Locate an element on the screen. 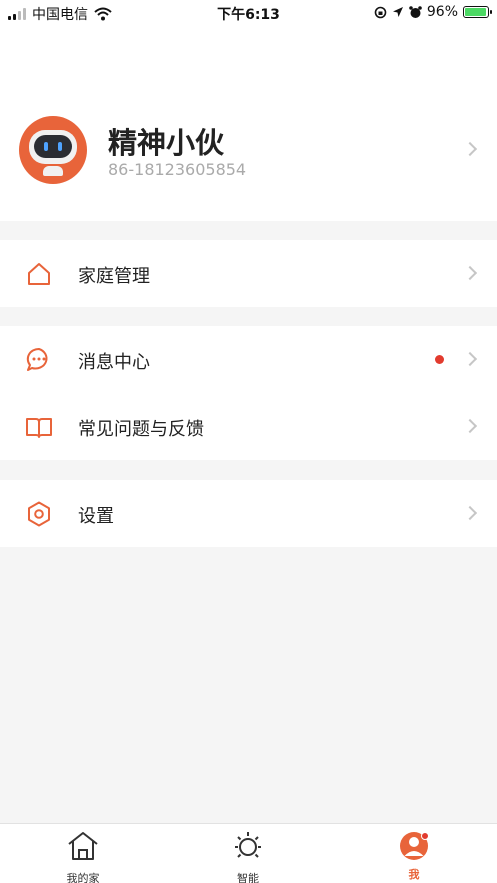 The image size is (497, 883). tab-label: 我的家 is located at coordinates (83, 877).